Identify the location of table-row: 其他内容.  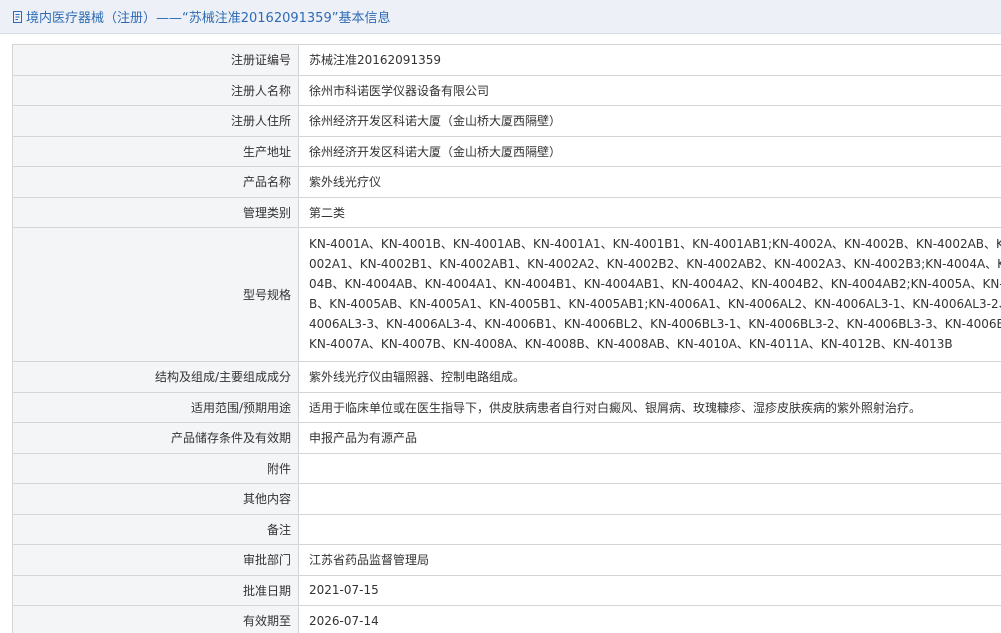
(506, 499).